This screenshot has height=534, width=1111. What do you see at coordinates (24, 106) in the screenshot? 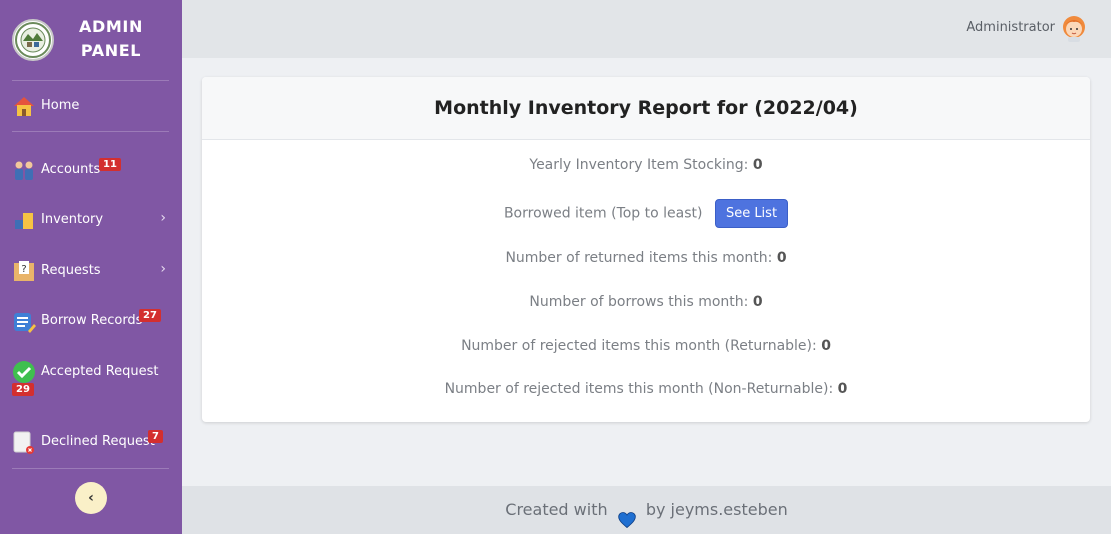
I see `home-icon` at bounding box center [24, 106].